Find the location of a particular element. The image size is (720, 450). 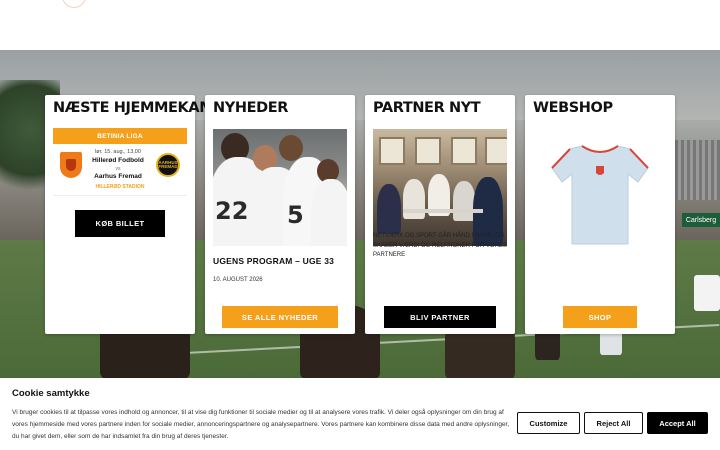

home-team-crest-icon is located at coordinates (71, 165).